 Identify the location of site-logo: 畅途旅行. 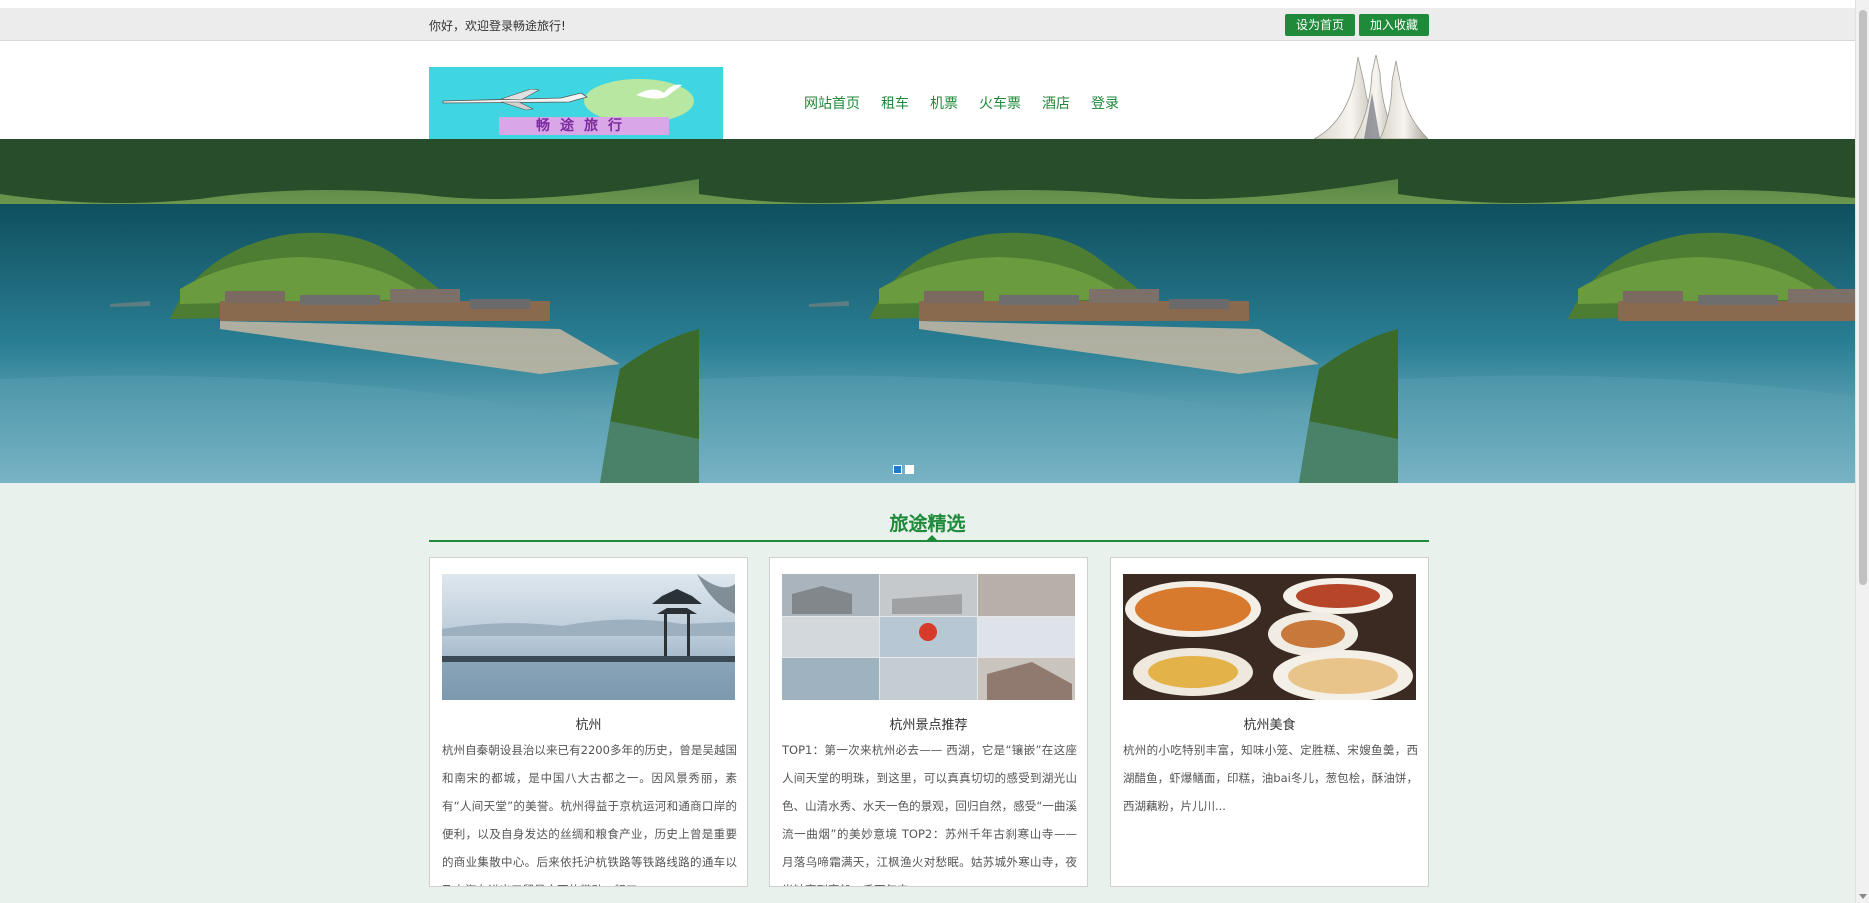
(576, 103).